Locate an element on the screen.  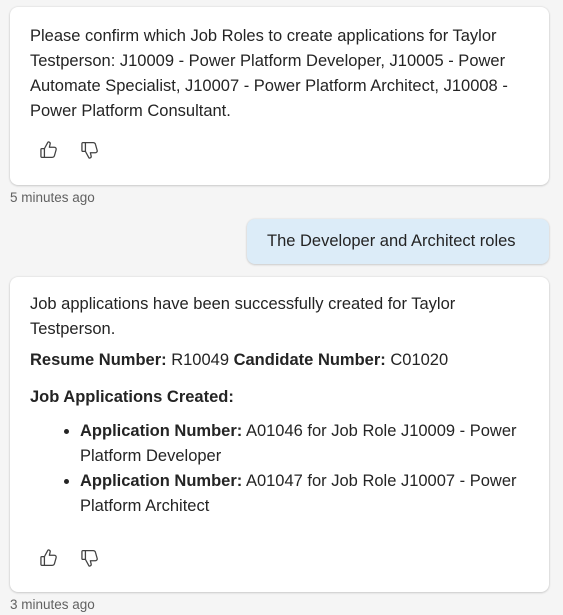
message-timestamp: 3 minutes ago is located at coordinates (52, 604).